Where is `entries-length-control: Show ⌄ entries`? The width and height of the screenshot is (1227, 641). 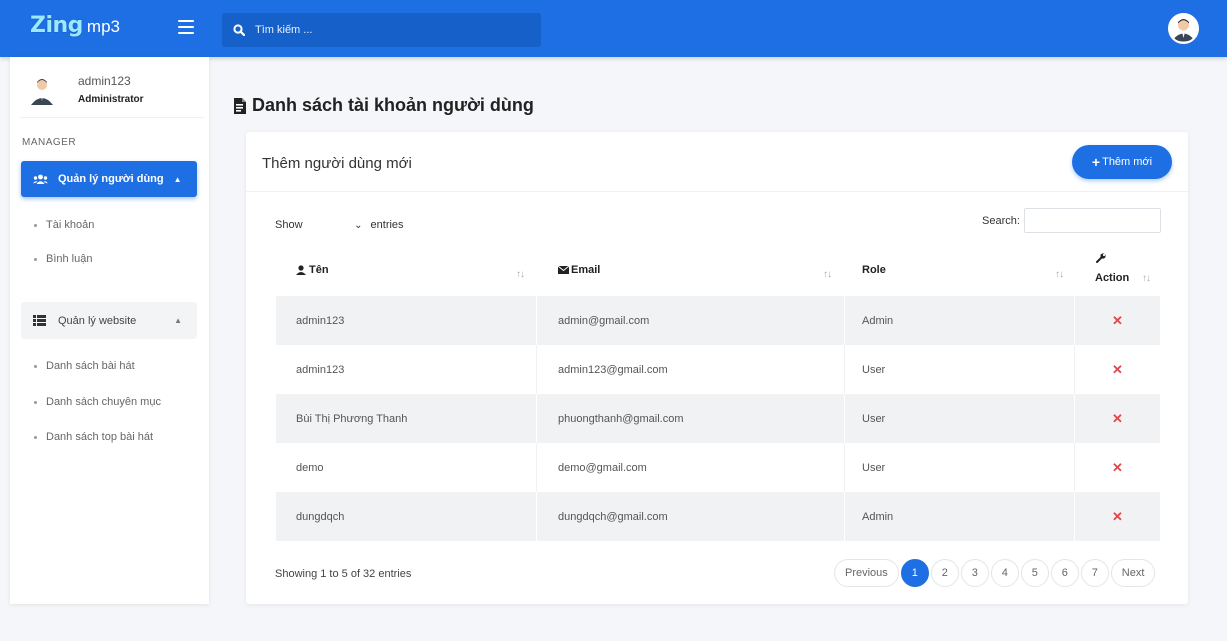
entries-length-control: Show ⌄ entries is located at coordinates (339, 225).